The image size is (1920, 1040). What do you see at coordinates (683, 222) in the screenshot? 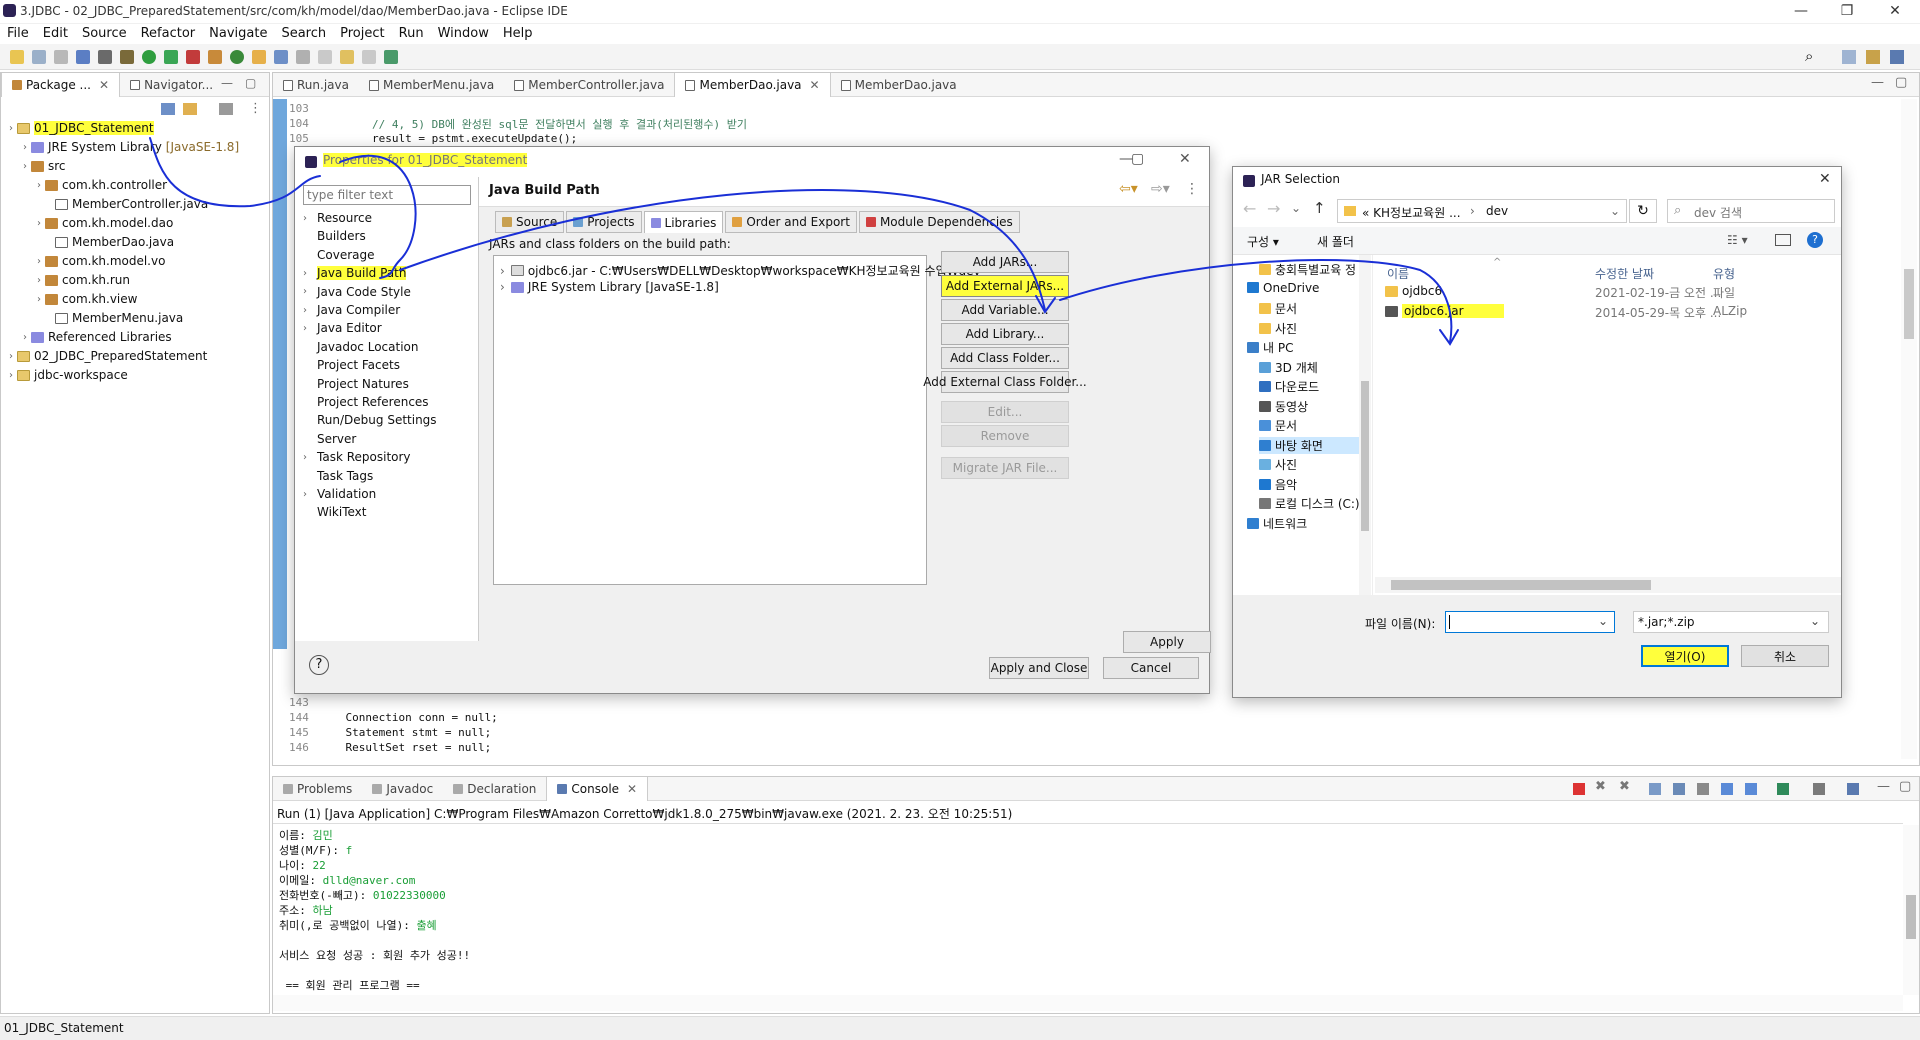
I see `tab-libraries: Libraries` at bounding box center [683, 222].